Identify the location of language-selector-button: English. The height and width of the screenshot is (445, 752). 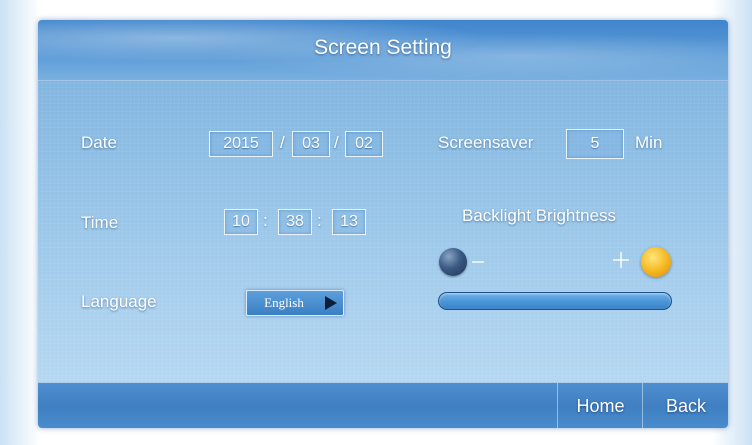
(295, 303).